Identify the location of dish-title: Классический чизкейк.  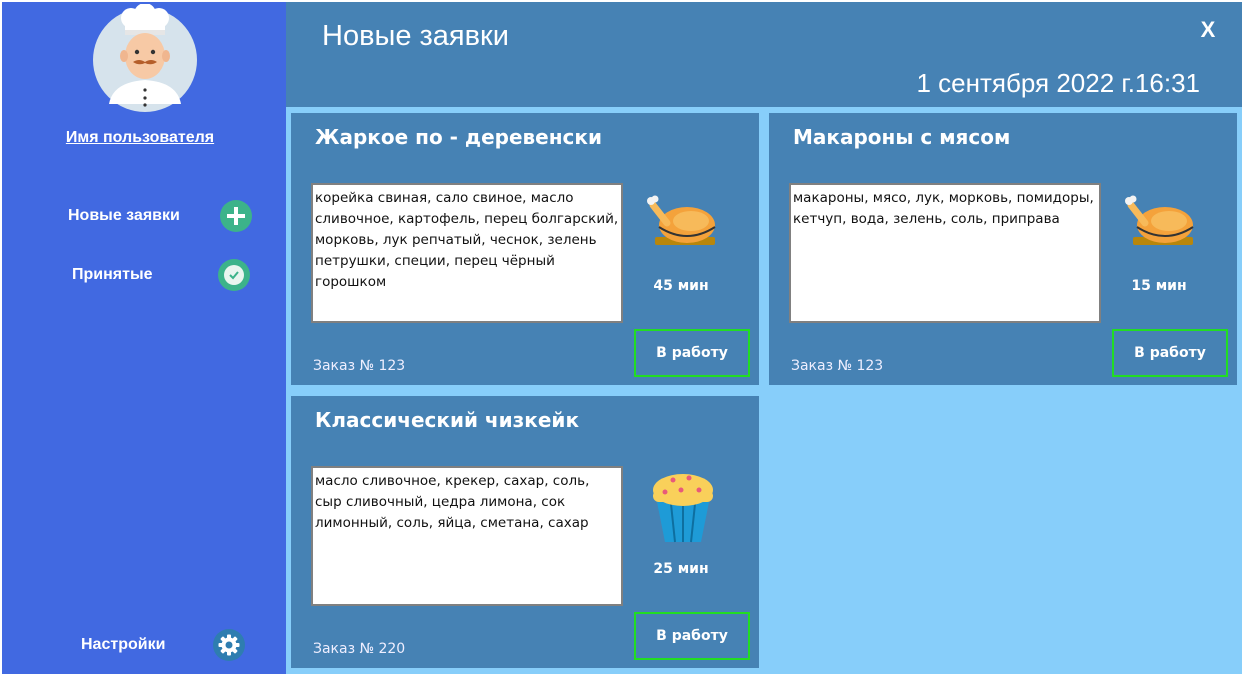
(447, 420).